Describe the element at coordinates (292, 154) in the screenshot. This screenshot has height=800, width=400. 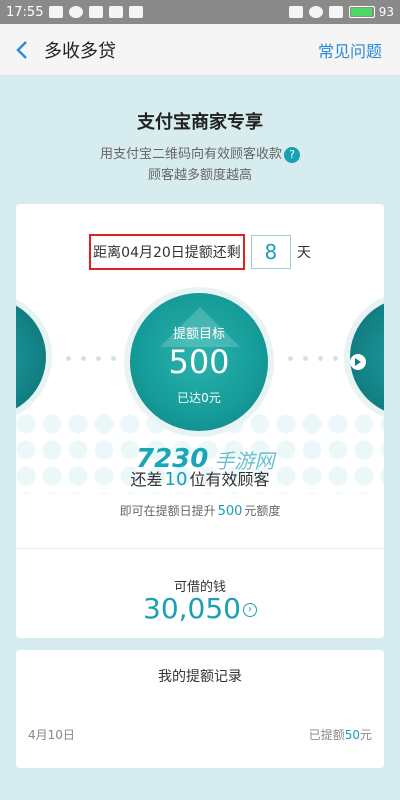
I see `help-icon: ?` at that location.